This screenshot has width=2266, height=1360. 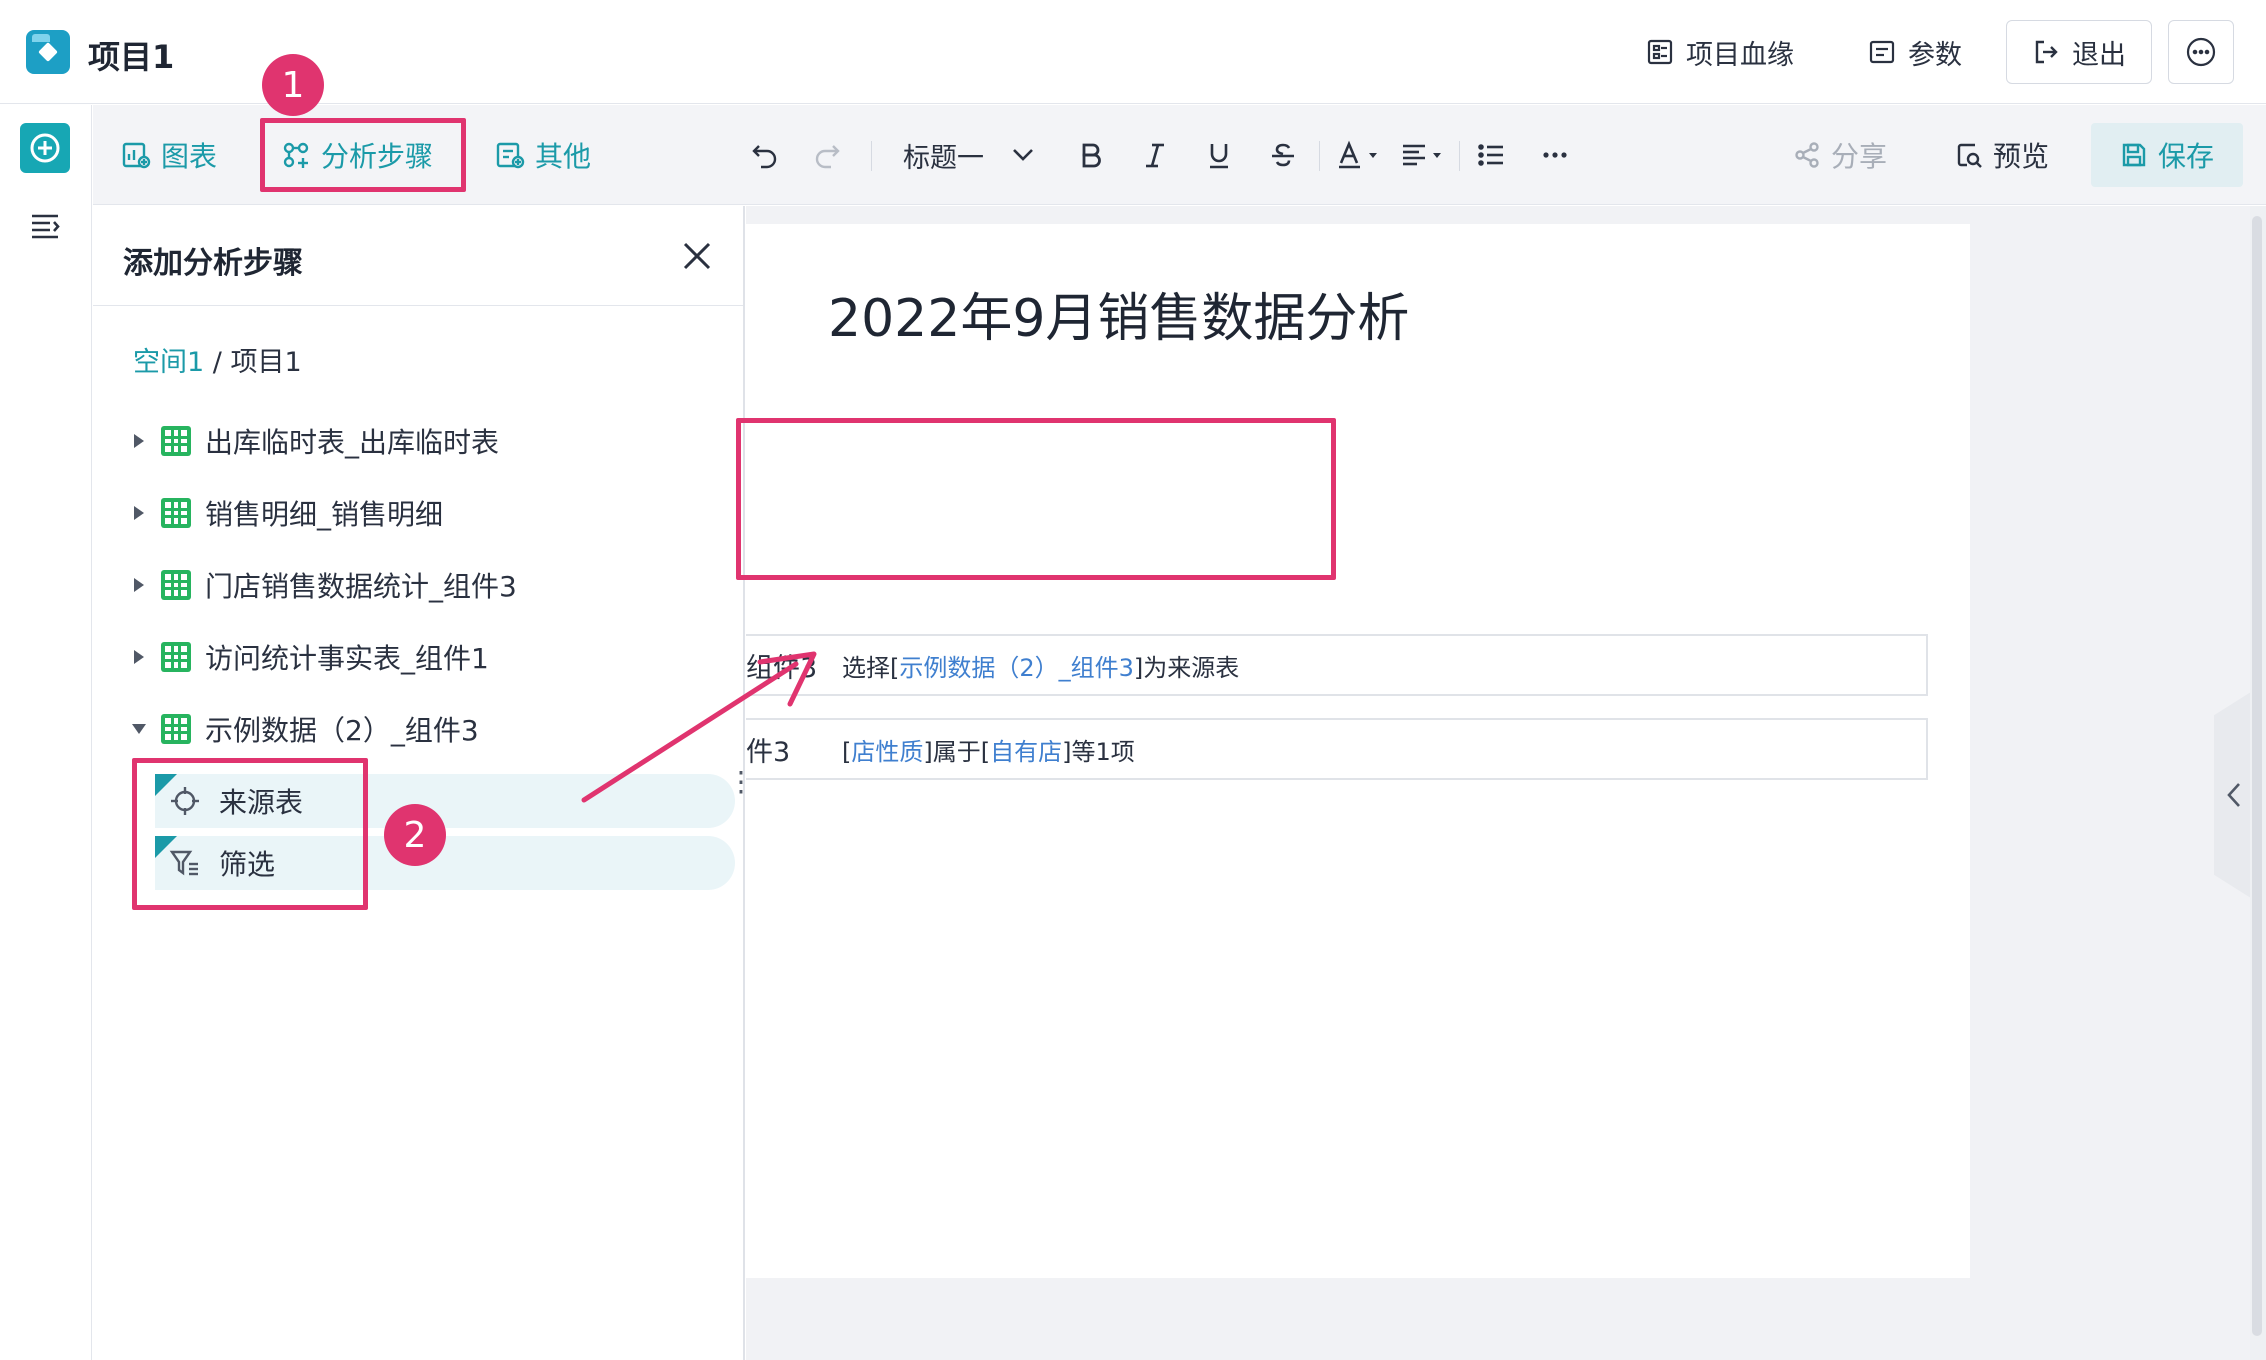 I want to click on tree-item-table-expanded: 示例数据（2）_组件3, so click(x=305, y=729).